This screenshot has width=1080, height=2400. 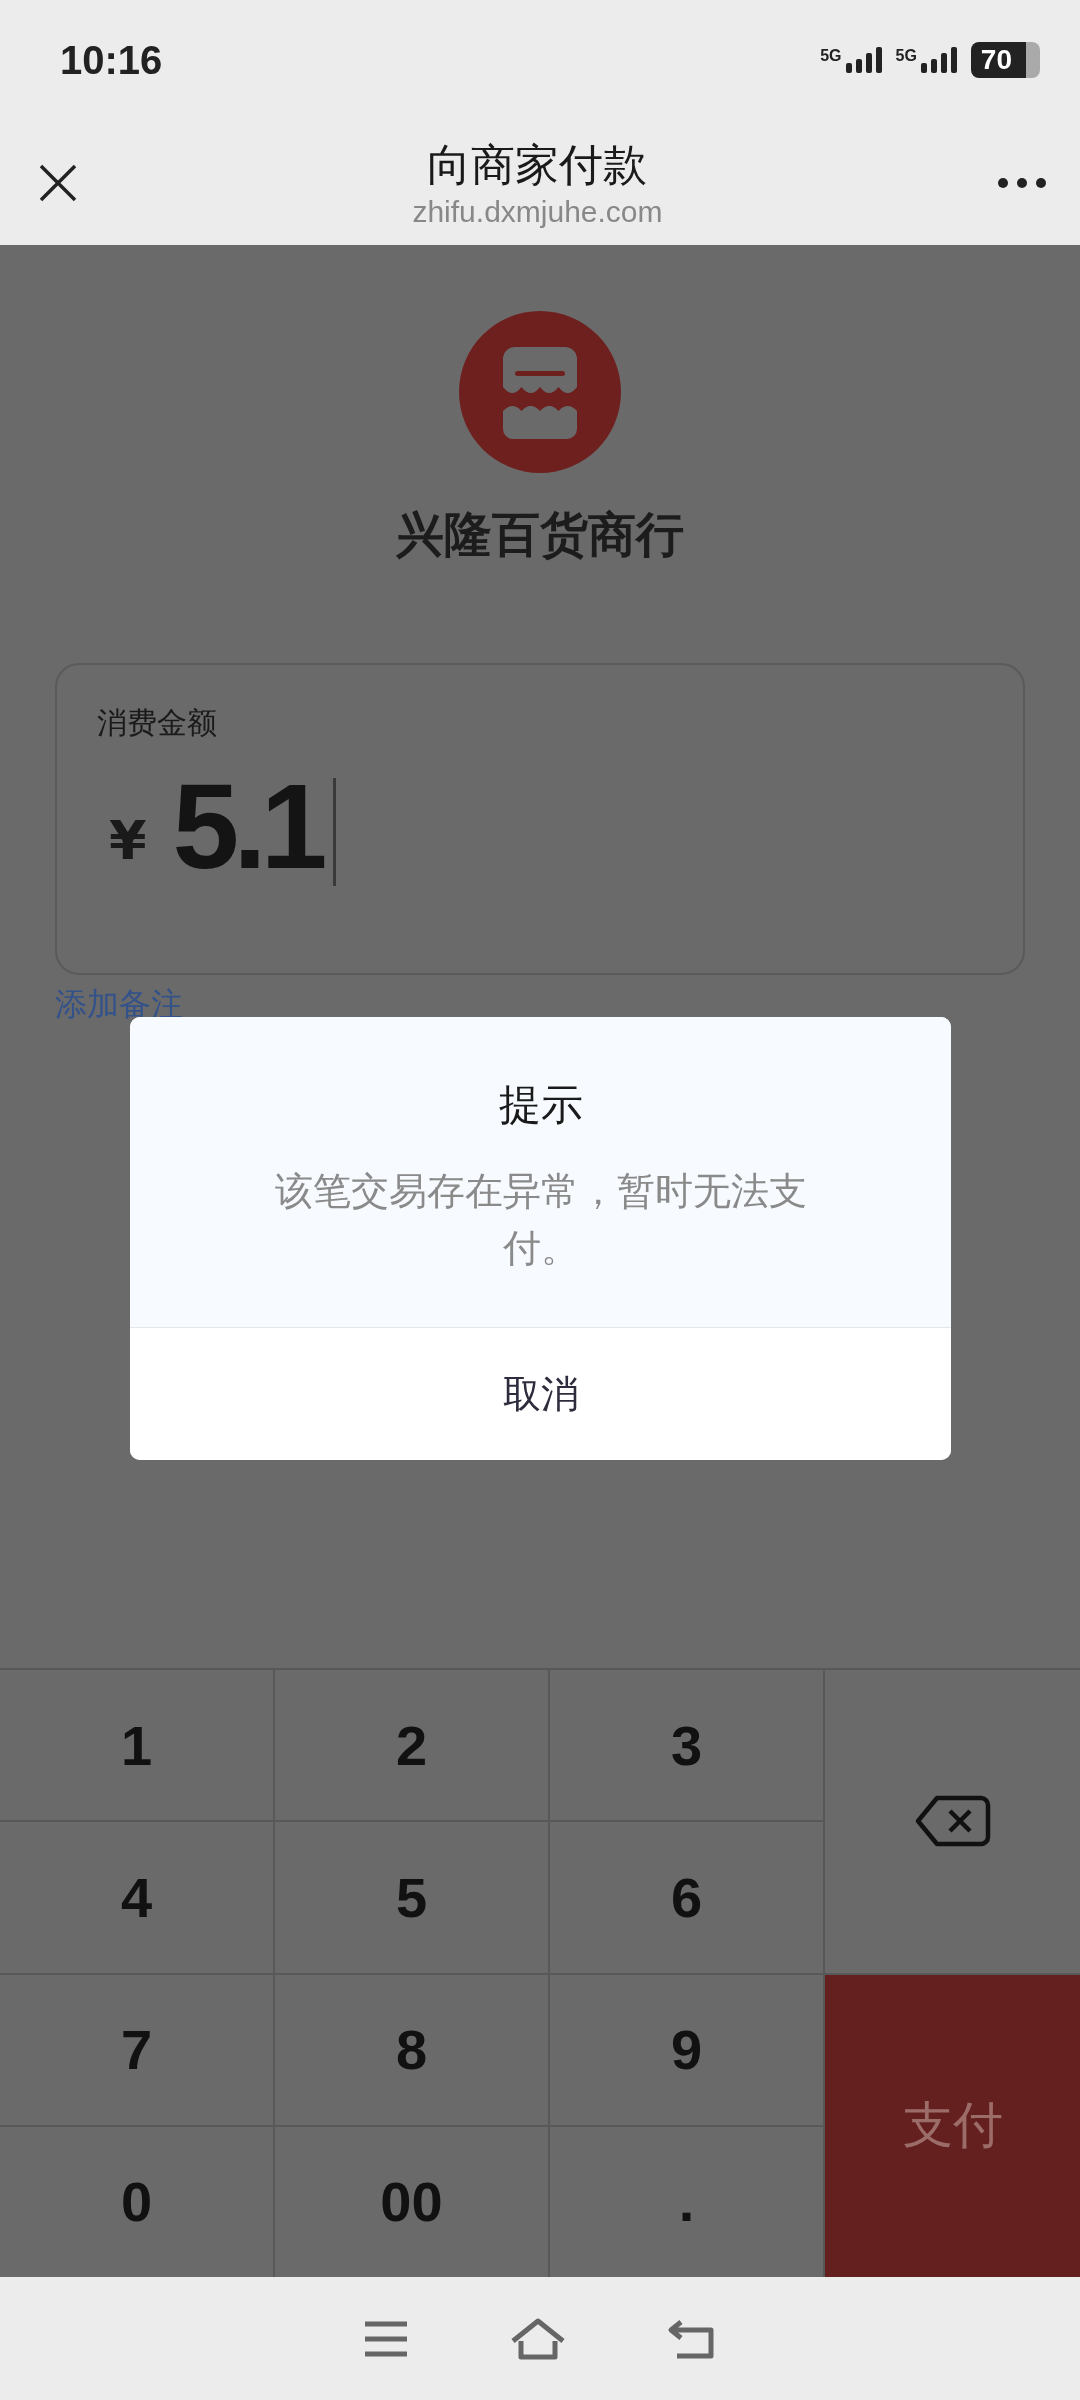 I want to click on keypad-key: 8, so click(x=411, y=2049).